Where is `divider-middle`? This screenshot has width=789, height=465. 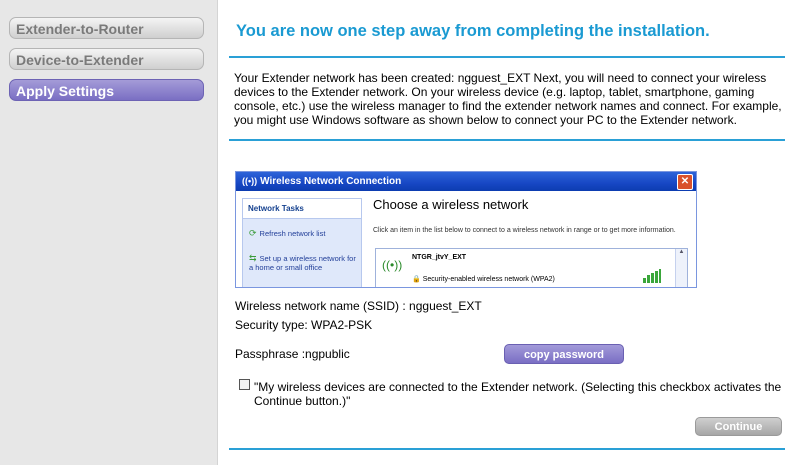 divider-middle is located at coordinates (507, 140).